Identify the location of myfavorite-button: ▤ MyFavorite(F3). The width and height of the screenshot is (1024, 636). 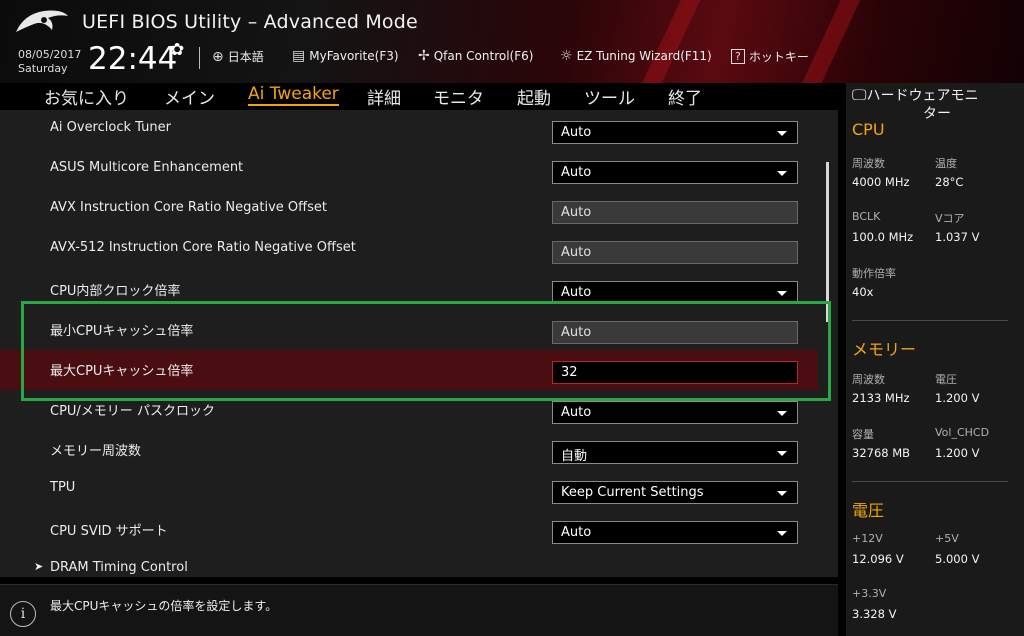
(345, 56).